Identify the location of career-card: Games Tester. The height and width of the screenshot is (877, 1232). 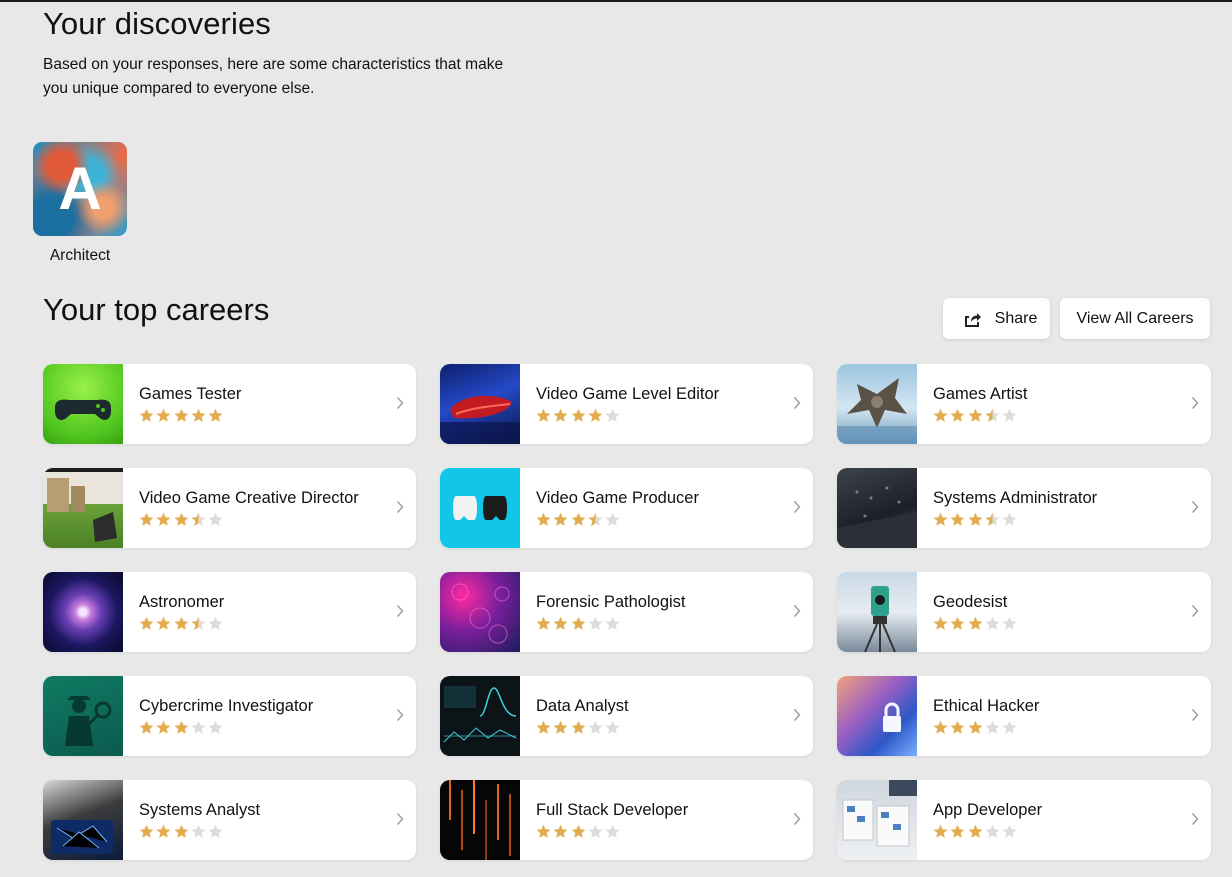
(229, 404).